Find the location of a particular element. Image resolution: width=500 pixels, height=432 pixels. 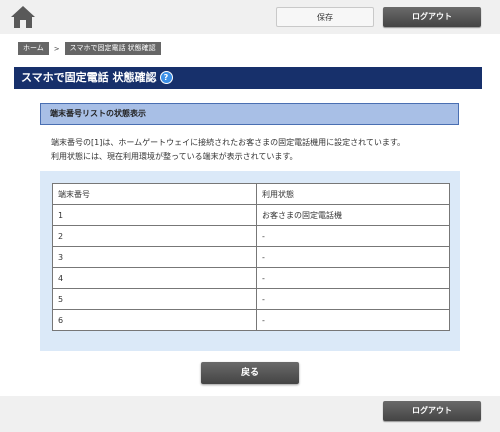

terminal-number-cell: 3 is located at coordinates (154, 257).